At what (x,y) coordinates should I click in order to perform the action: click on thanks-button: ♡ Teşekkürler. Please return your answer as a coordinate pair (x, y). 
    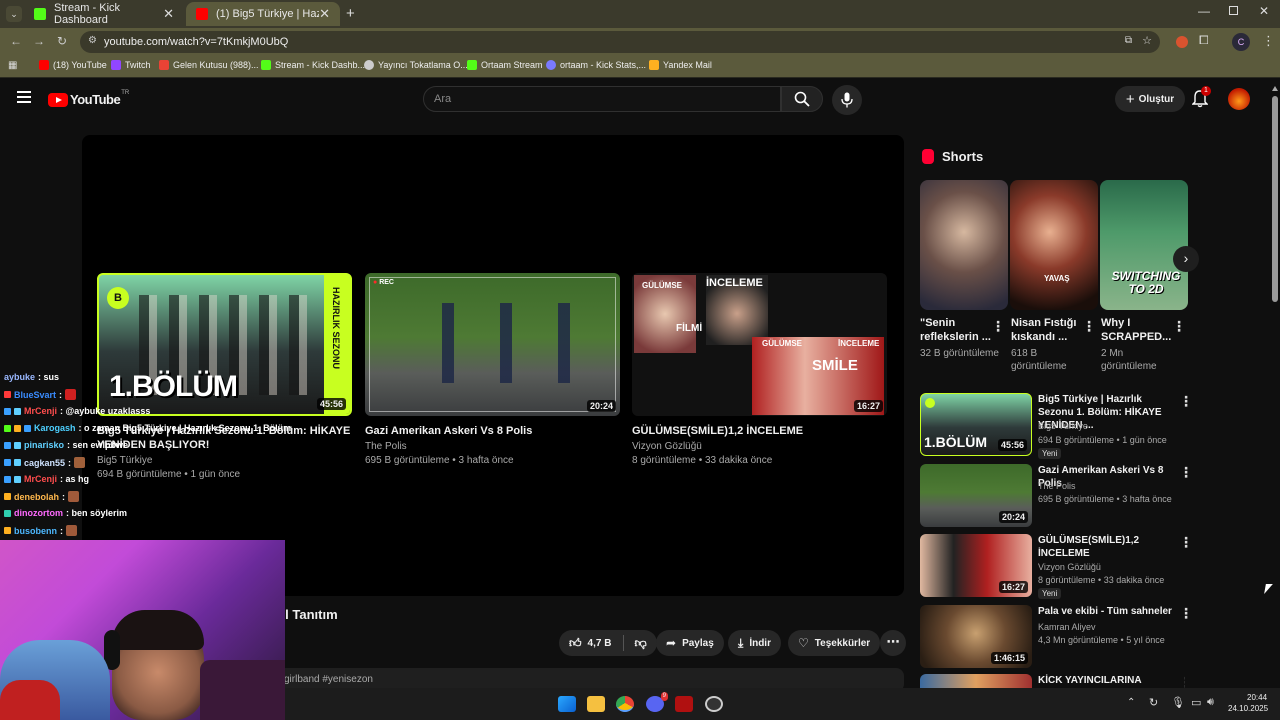
    Looking at the image, I should click on (834, 643).